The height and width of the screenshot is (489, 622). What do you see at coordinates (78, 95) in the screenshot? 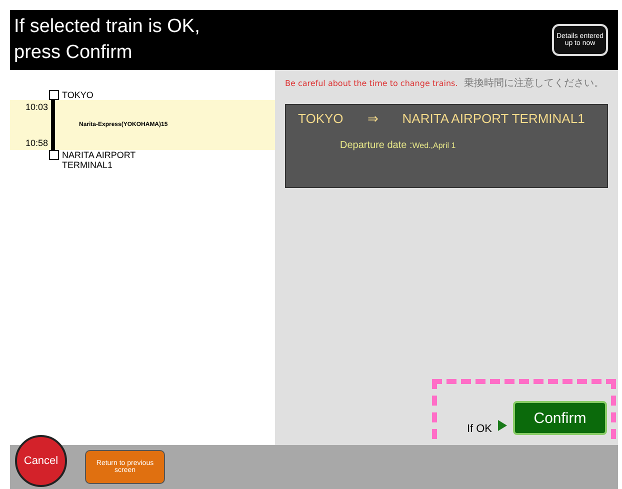
I see `station-name: TOKYO` at bounding box center [78, 95].